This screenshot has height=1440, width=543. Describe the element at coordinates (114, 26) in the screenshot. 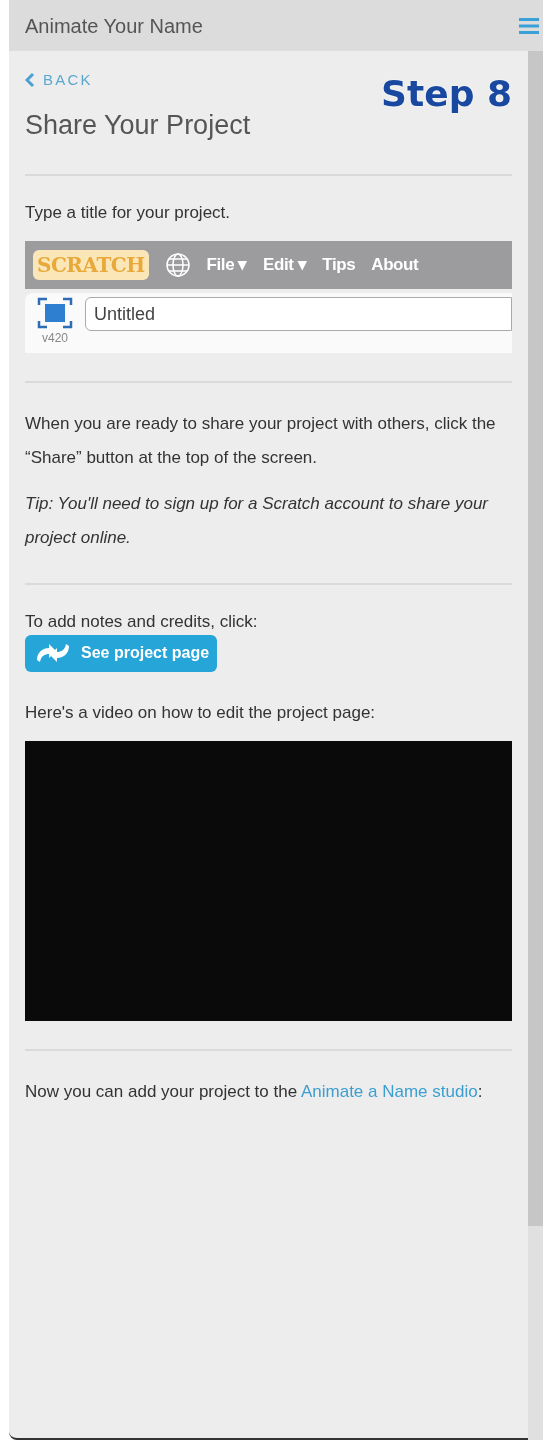

I see `header-title: Animate Your Name` at that location.